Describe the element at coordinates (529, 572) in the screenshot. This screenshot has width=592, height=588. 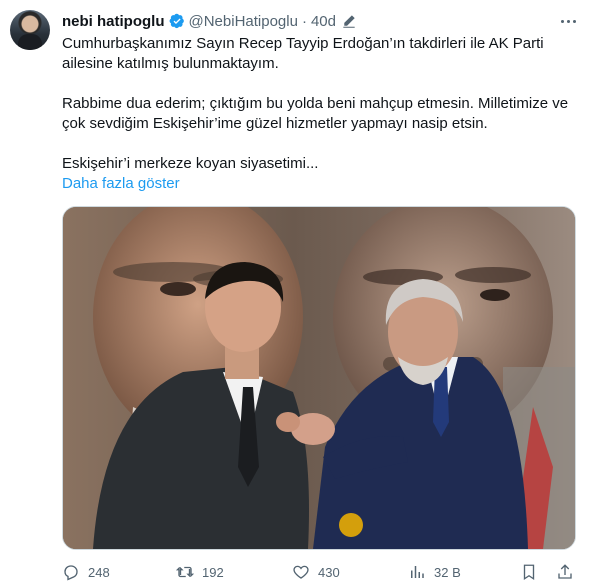
I see `bookmark-icon` at that location.